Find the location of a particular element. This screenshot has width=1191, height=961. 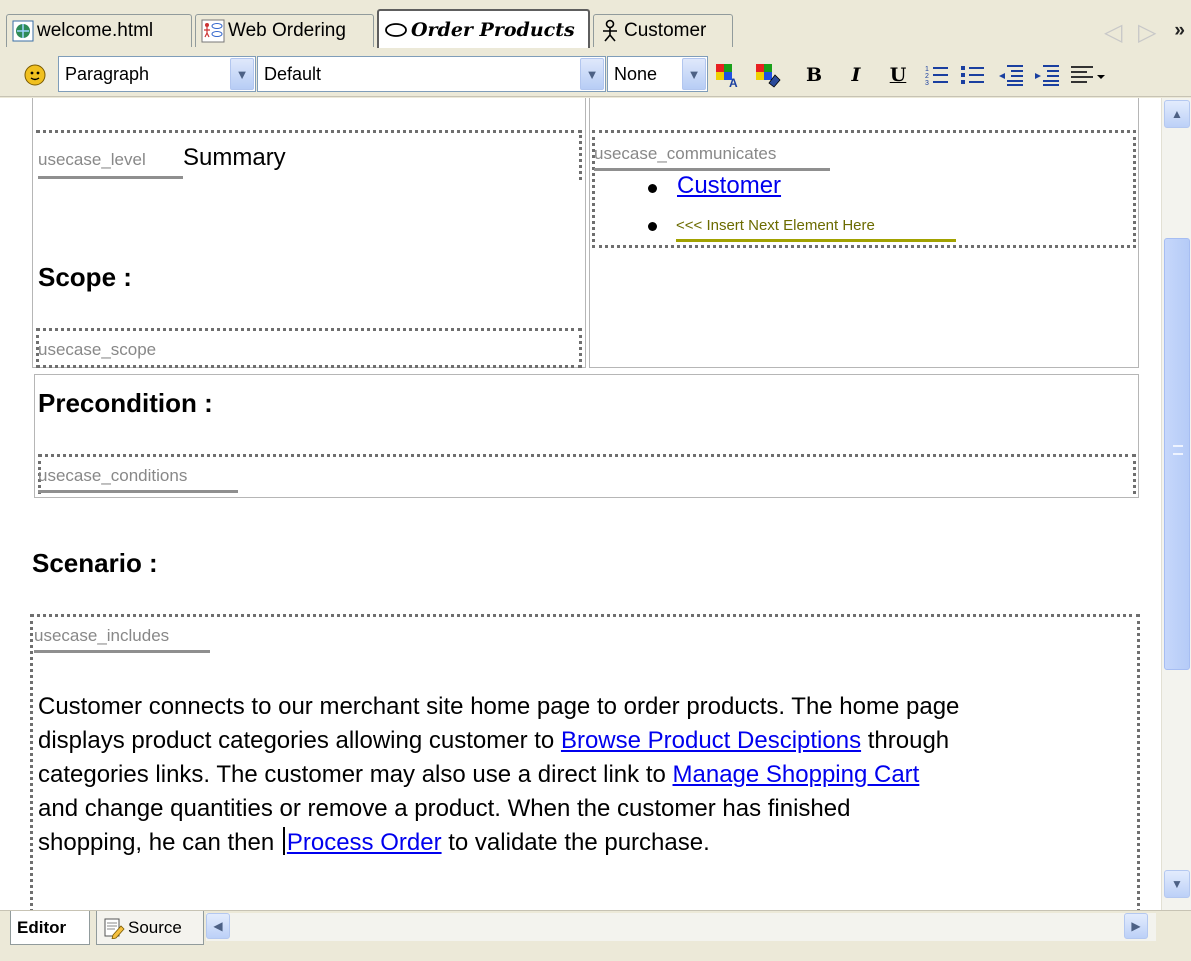

bullet-list-icon is located at coordinates (973, 75).